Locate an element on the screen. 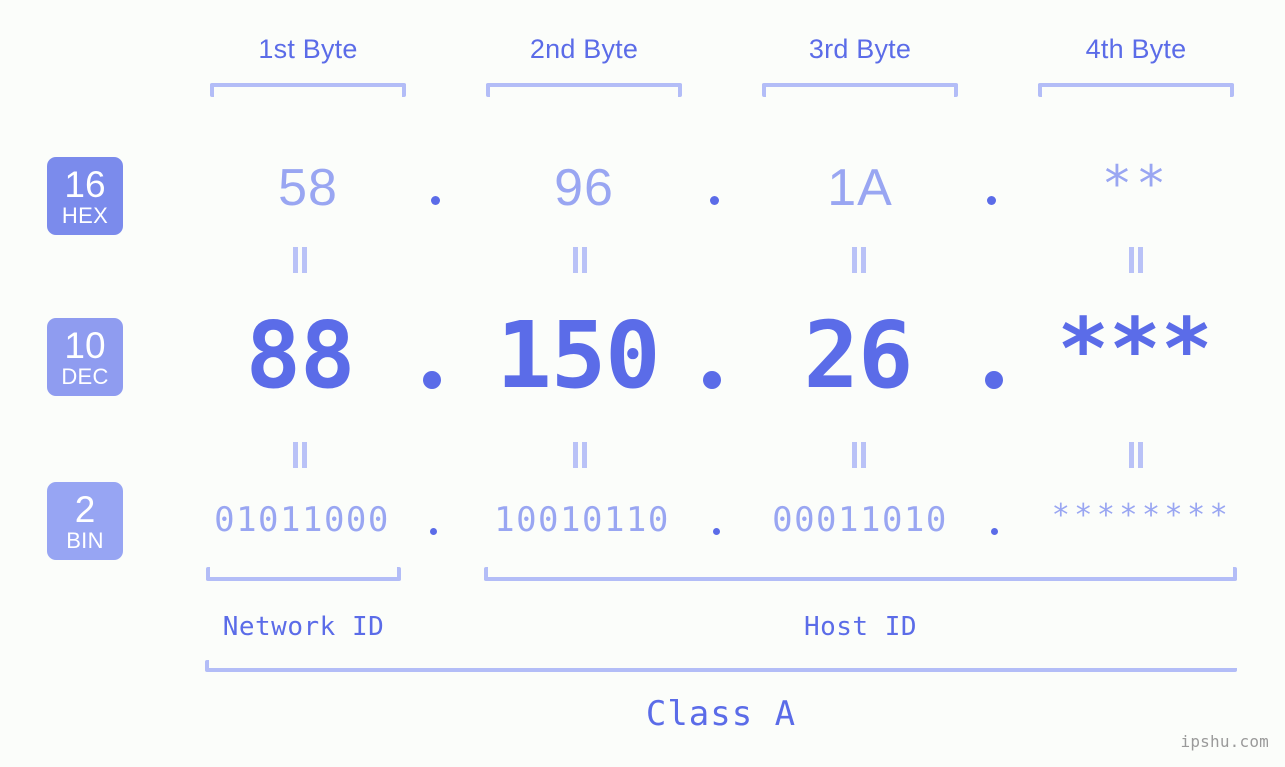 The width and height of the screenshot is (1285, 767). base-badge-dec: 10 DEC is located at coordinates (85, 357).